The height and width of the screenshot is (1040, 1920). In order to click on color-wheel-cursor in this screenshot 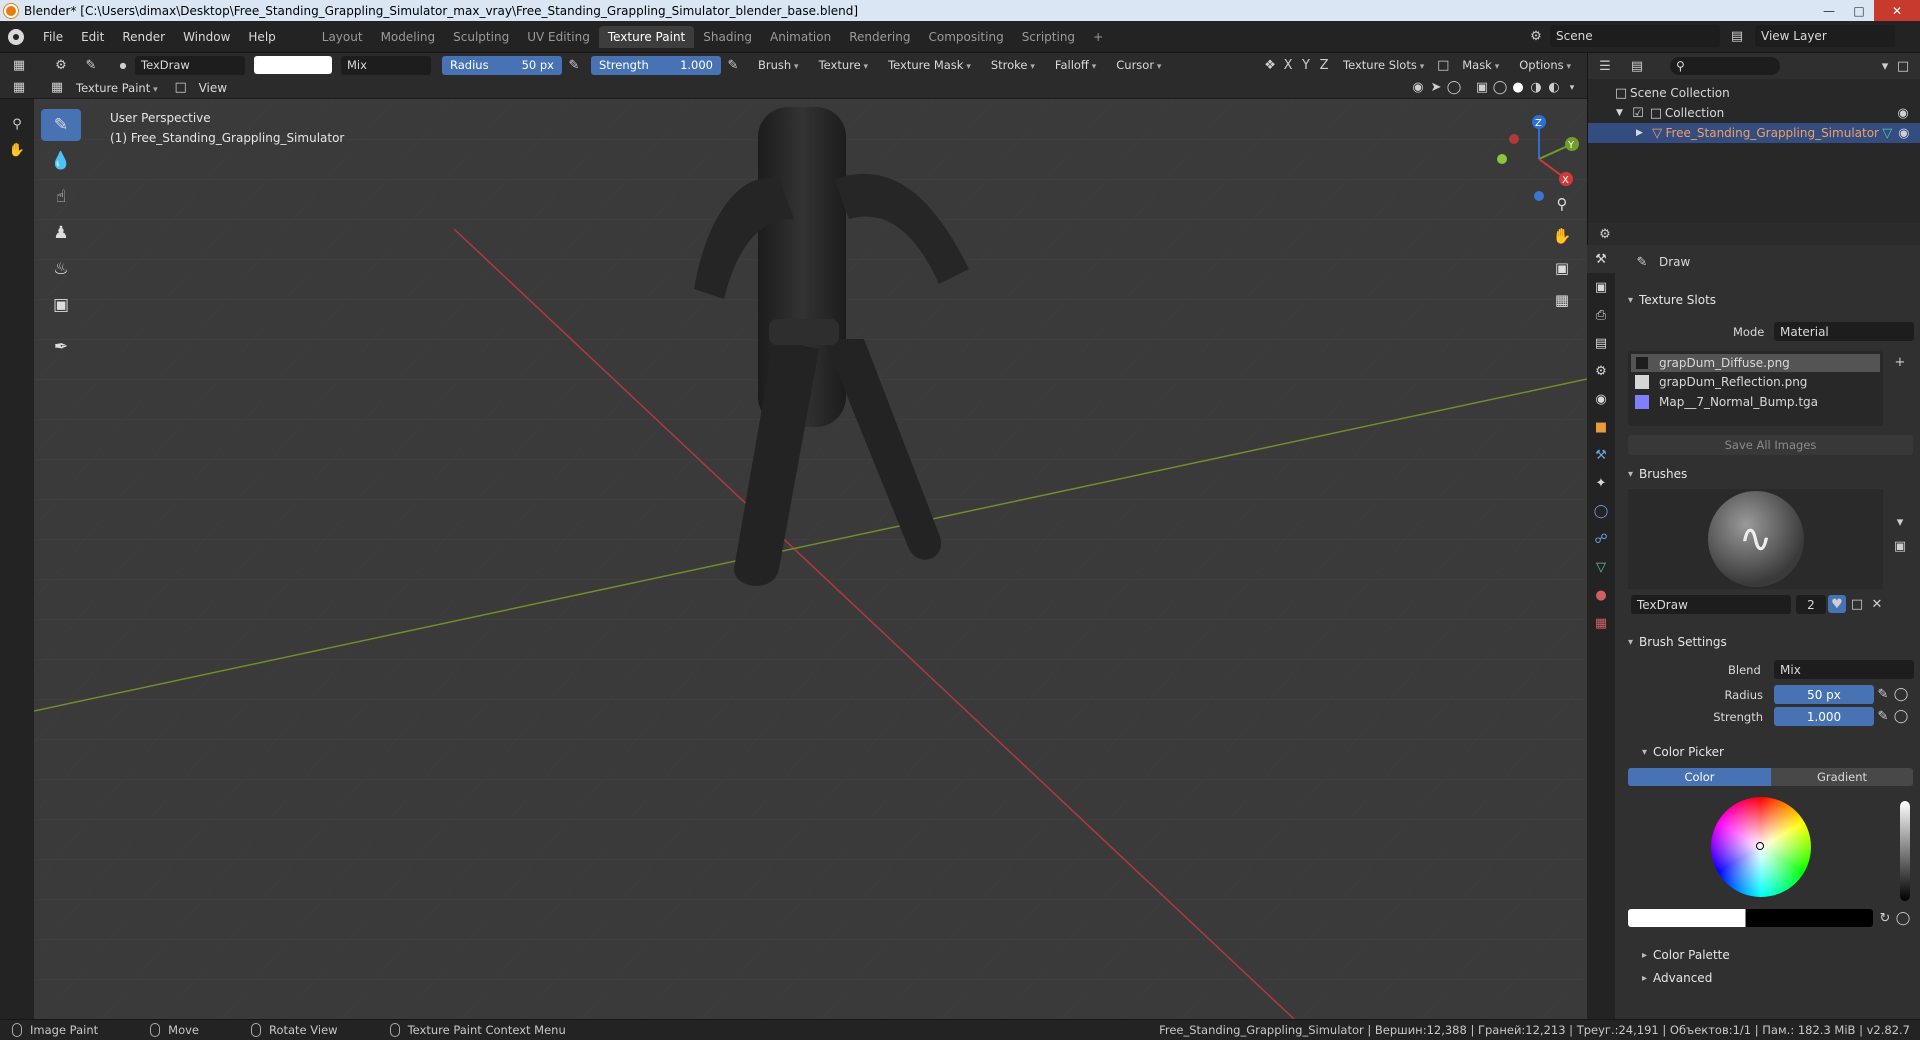, I will do `click(1760, 846)`.